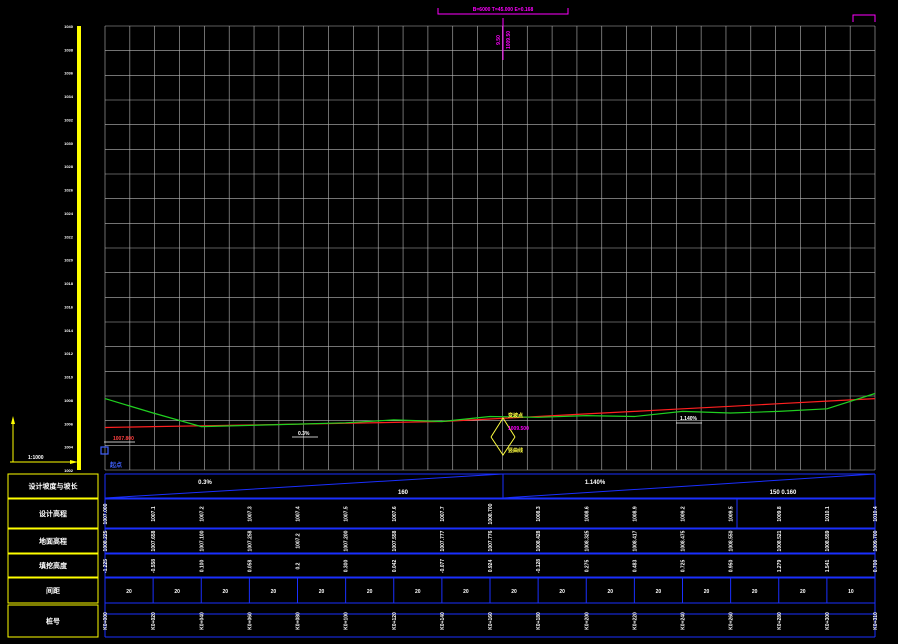 The image size is (898, 644). What do you see at coordinates (503, 10) in the screenshot?
I see `top-label-text: B=6000 T=45.000 E=0.168` at bounding box center [503, 10].